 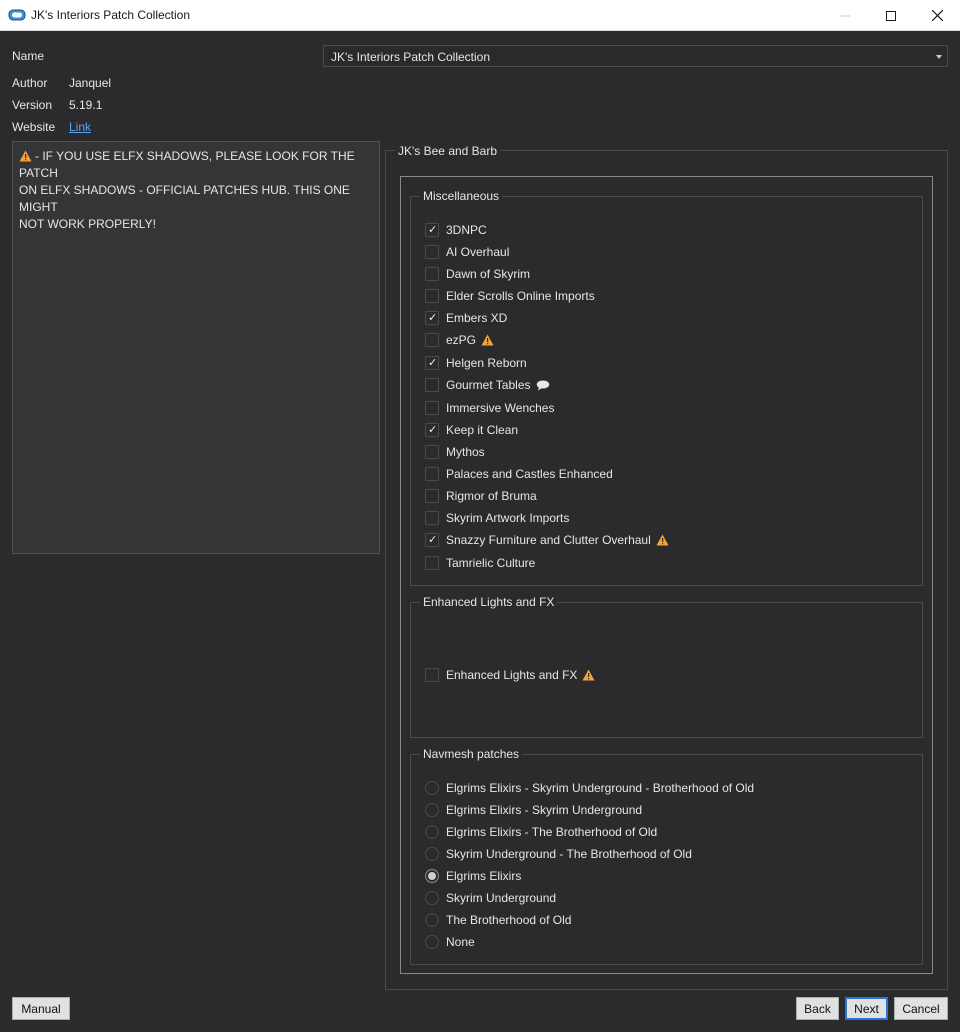 I want to click on option-elder-scrolls-online-imports: Elder Scrolls Online Imports, so click(x=510, y=296).